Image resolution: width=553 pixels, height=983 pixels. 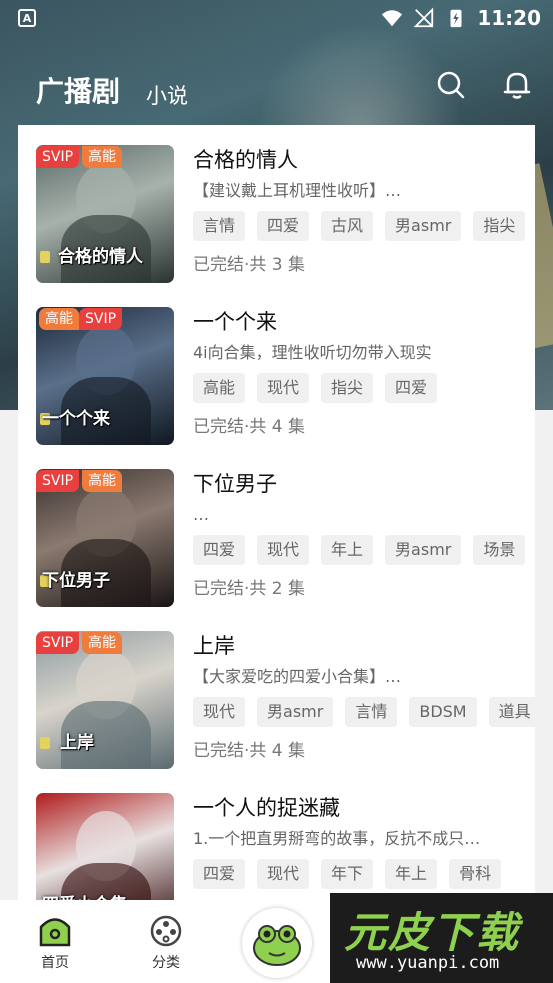 I want to click on tag-list: 四爱 现代 年下 年上 骨科, so click(x=364, y=874).